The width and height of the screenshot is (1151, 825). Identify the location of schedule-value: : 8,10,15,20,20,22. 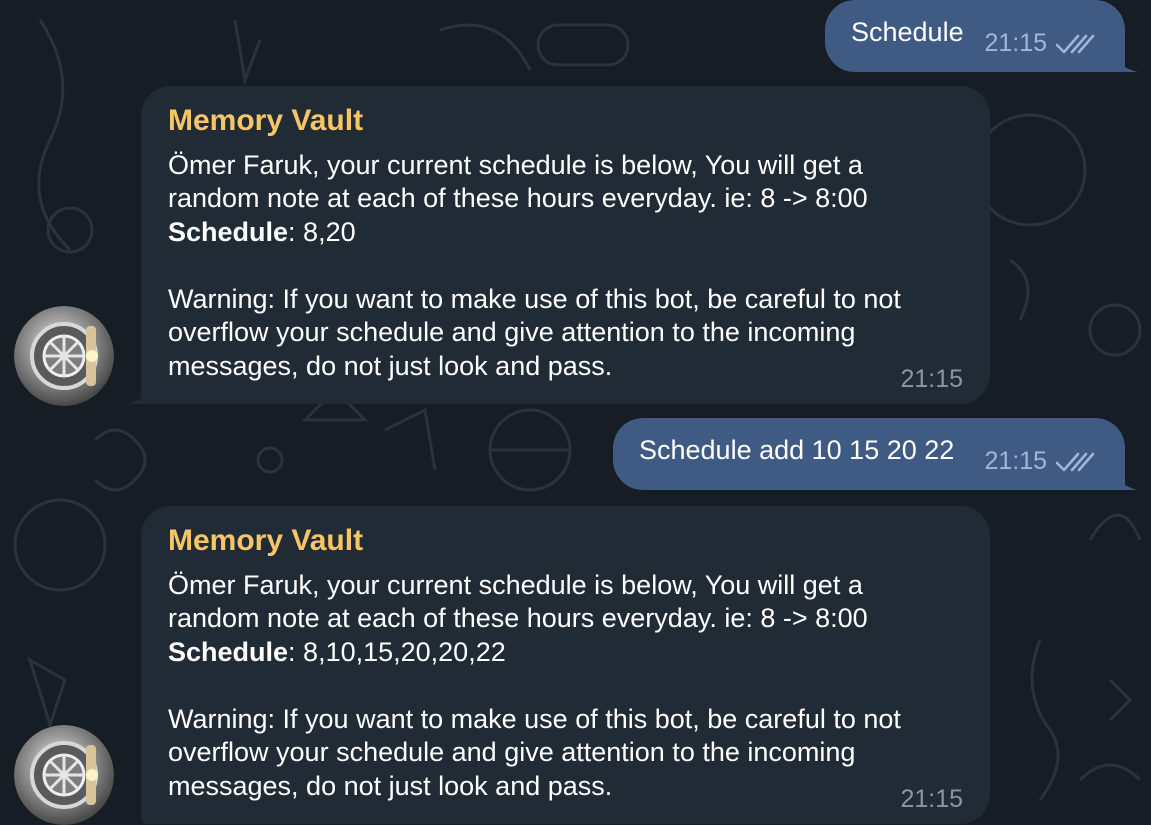
(397, 652).